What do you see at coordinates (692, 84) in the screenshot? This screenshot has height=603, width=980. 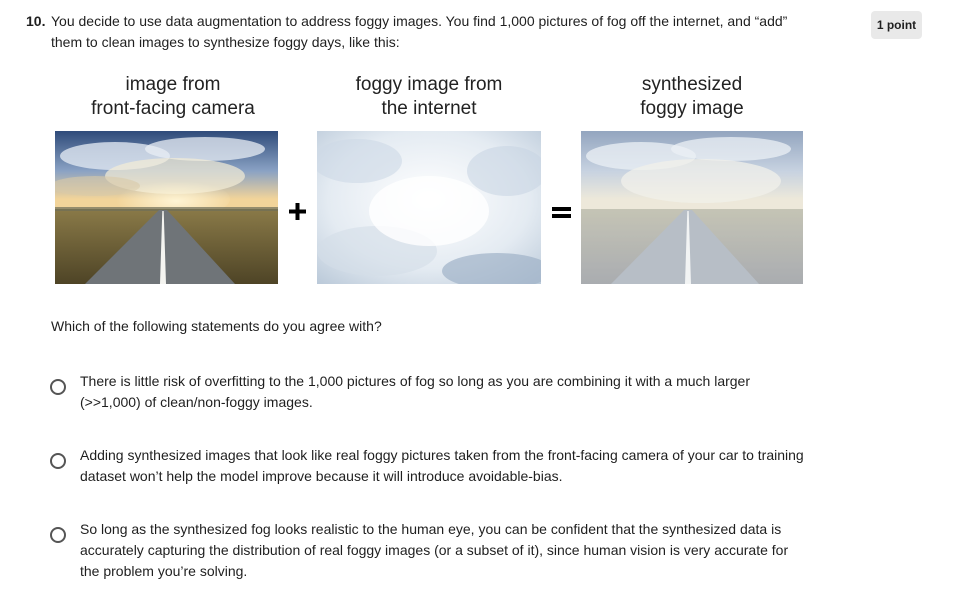 I see `caption-synthesized-line1: synthesized` at bounding box center [692, 84].